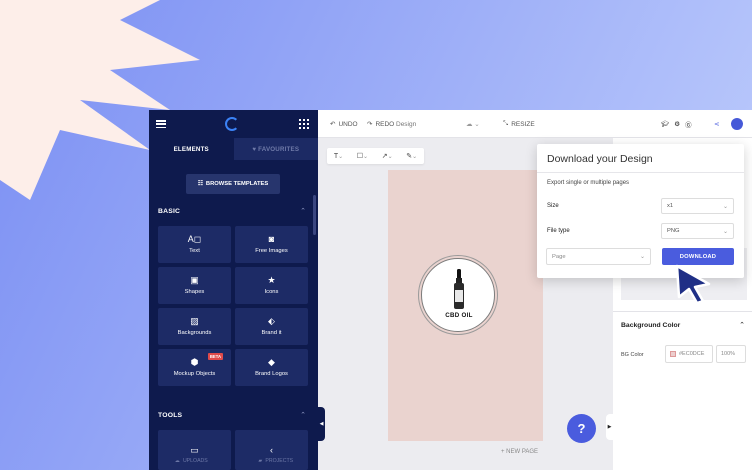 The height and width of the screenshot is (470, 752). What do you see at coordinates (194, 292) in the screenshot?
I see `tile-label: Shapes` at bounding box center [194, 292].